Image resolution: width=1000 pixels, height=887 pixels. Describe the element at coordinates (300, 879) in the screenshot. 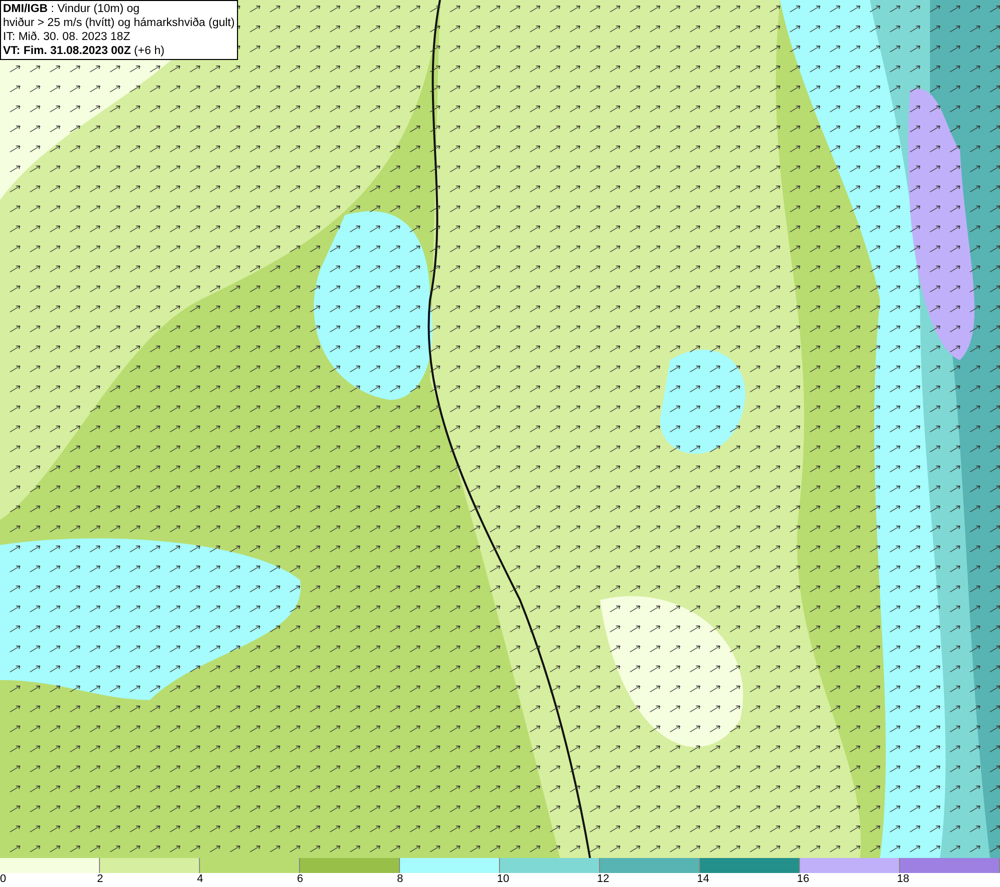

I see `legend-label: 6` at that location.